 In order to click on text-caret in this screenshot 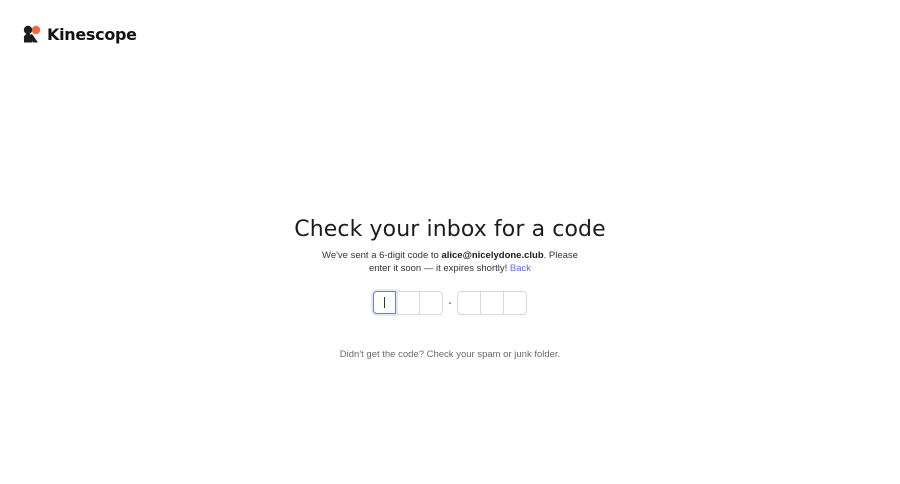, I will do `click(385, 302)`.